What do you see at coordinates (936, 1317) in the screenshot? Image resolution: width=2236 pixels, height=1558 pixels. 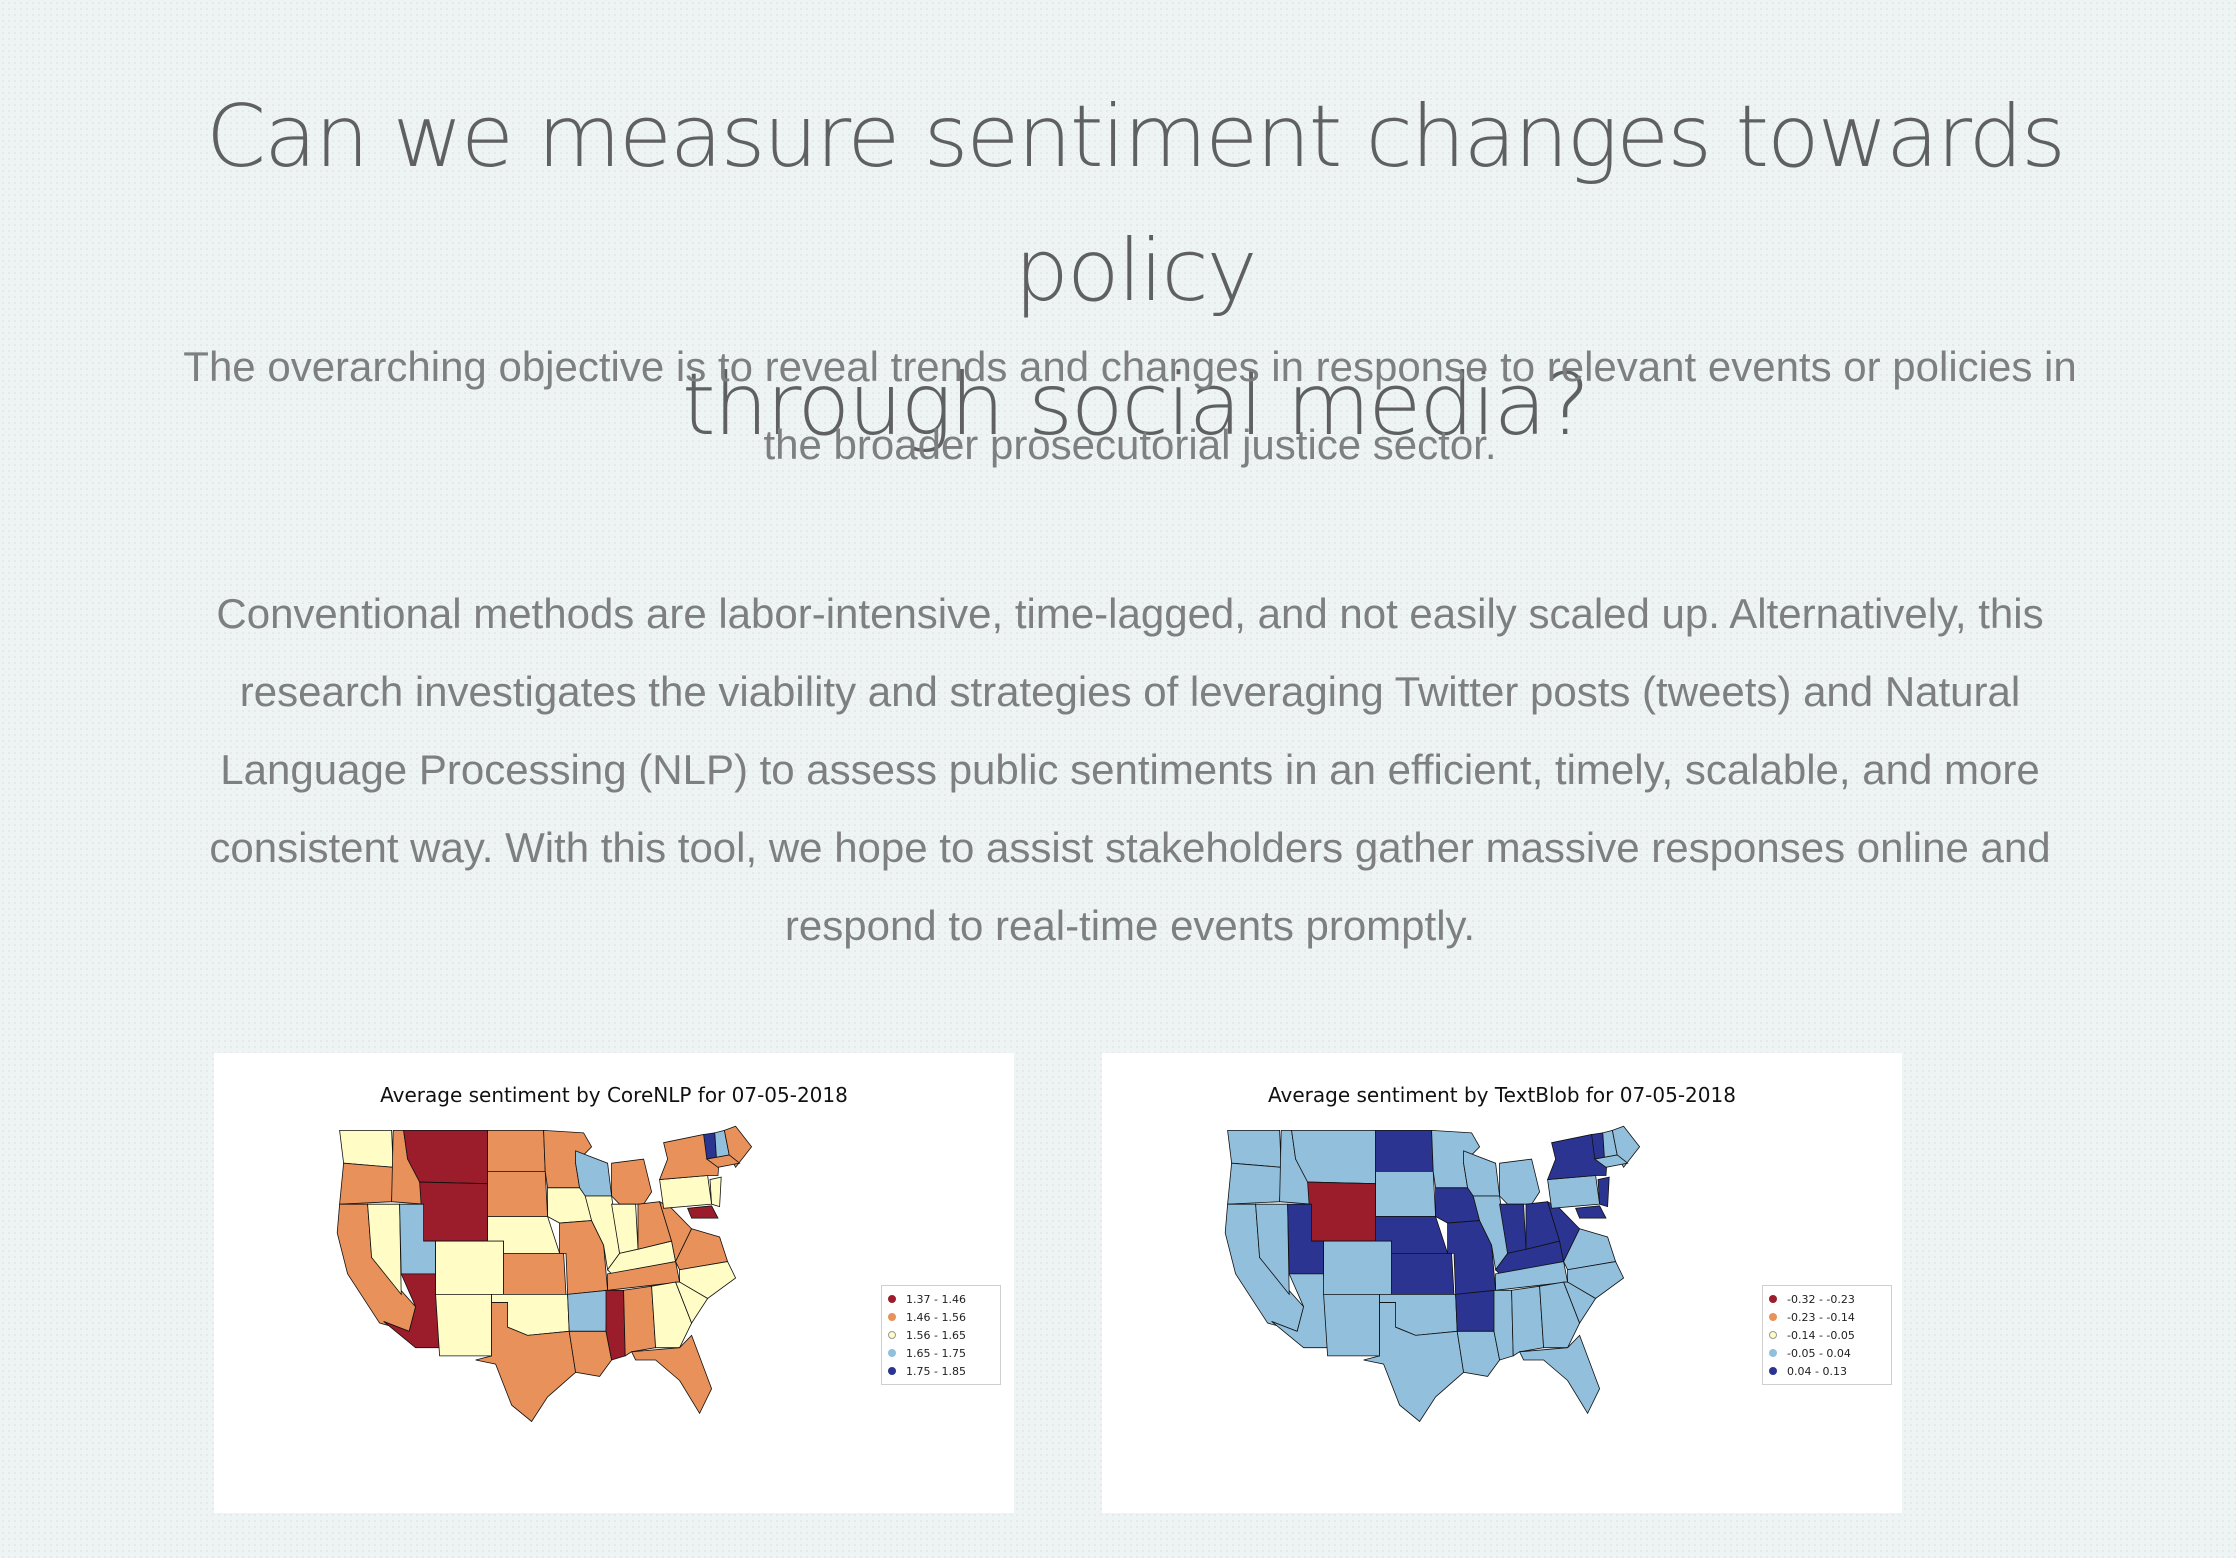 I see `legend-label: 1.46 - 1.56` at bounding box center [936, 1317].